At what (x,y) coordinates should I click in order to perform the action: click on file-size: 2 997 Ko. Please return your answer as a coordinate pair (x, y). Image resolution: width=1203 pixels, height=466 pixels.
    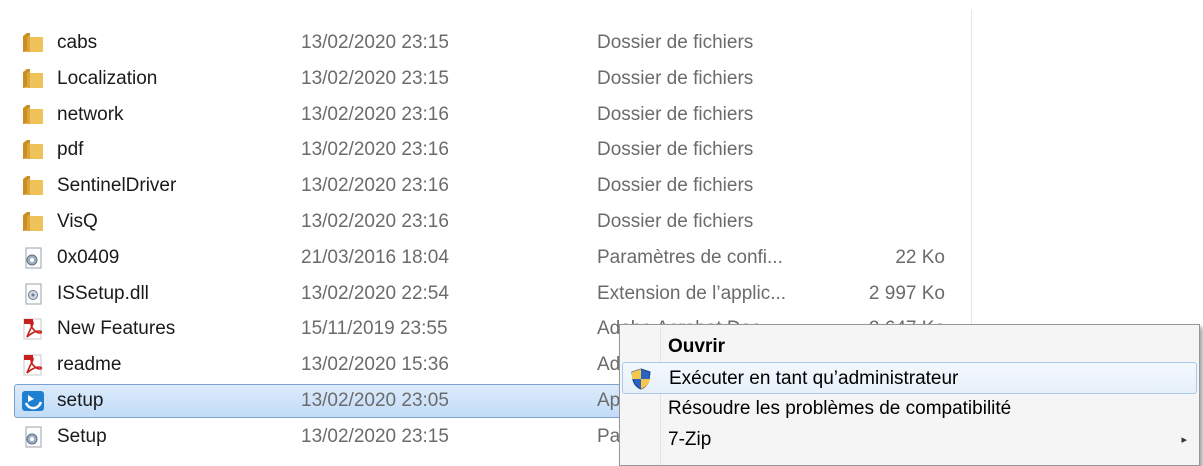
    Looking at the image, I should click on (906, 293).